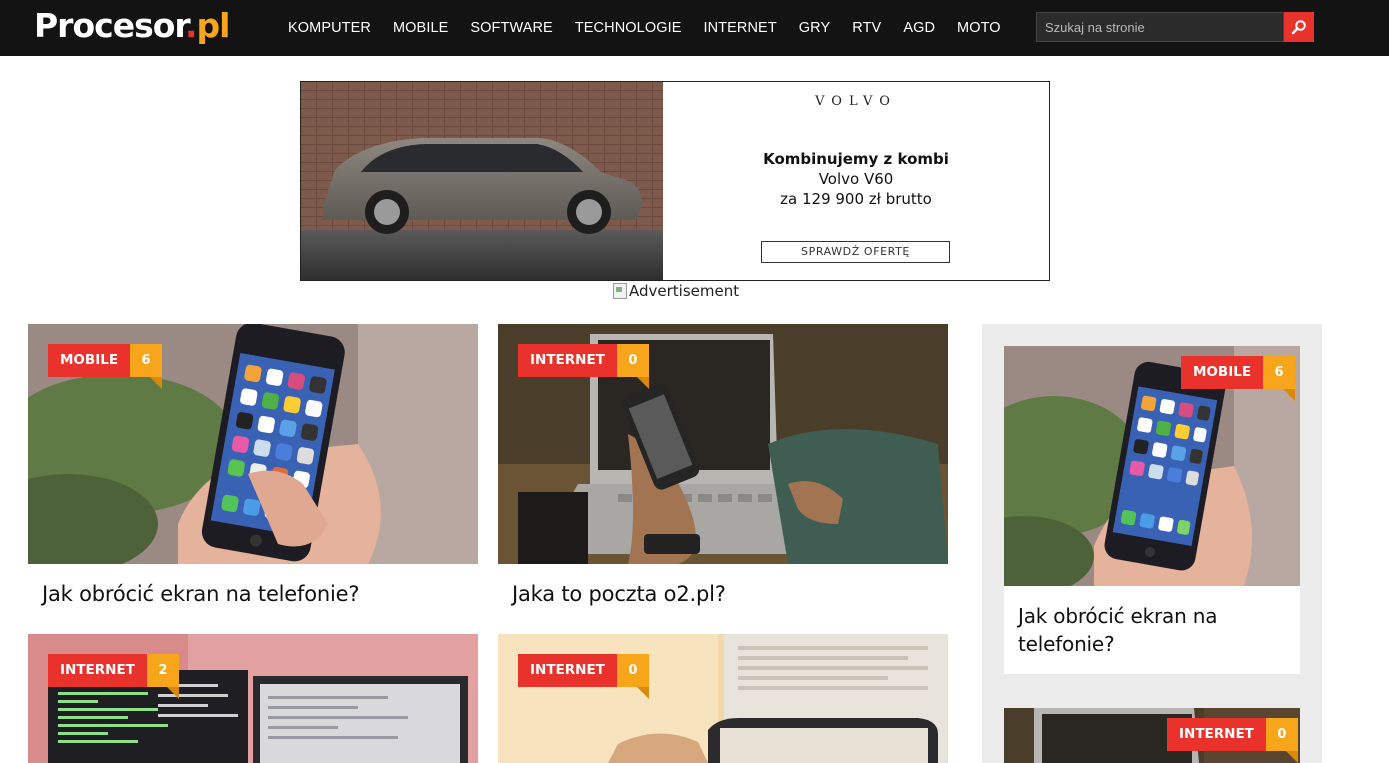 The height and width of the screenshot is (763, 1389). I want to click on nav-item-moto: MOTO, so click(979, 28).